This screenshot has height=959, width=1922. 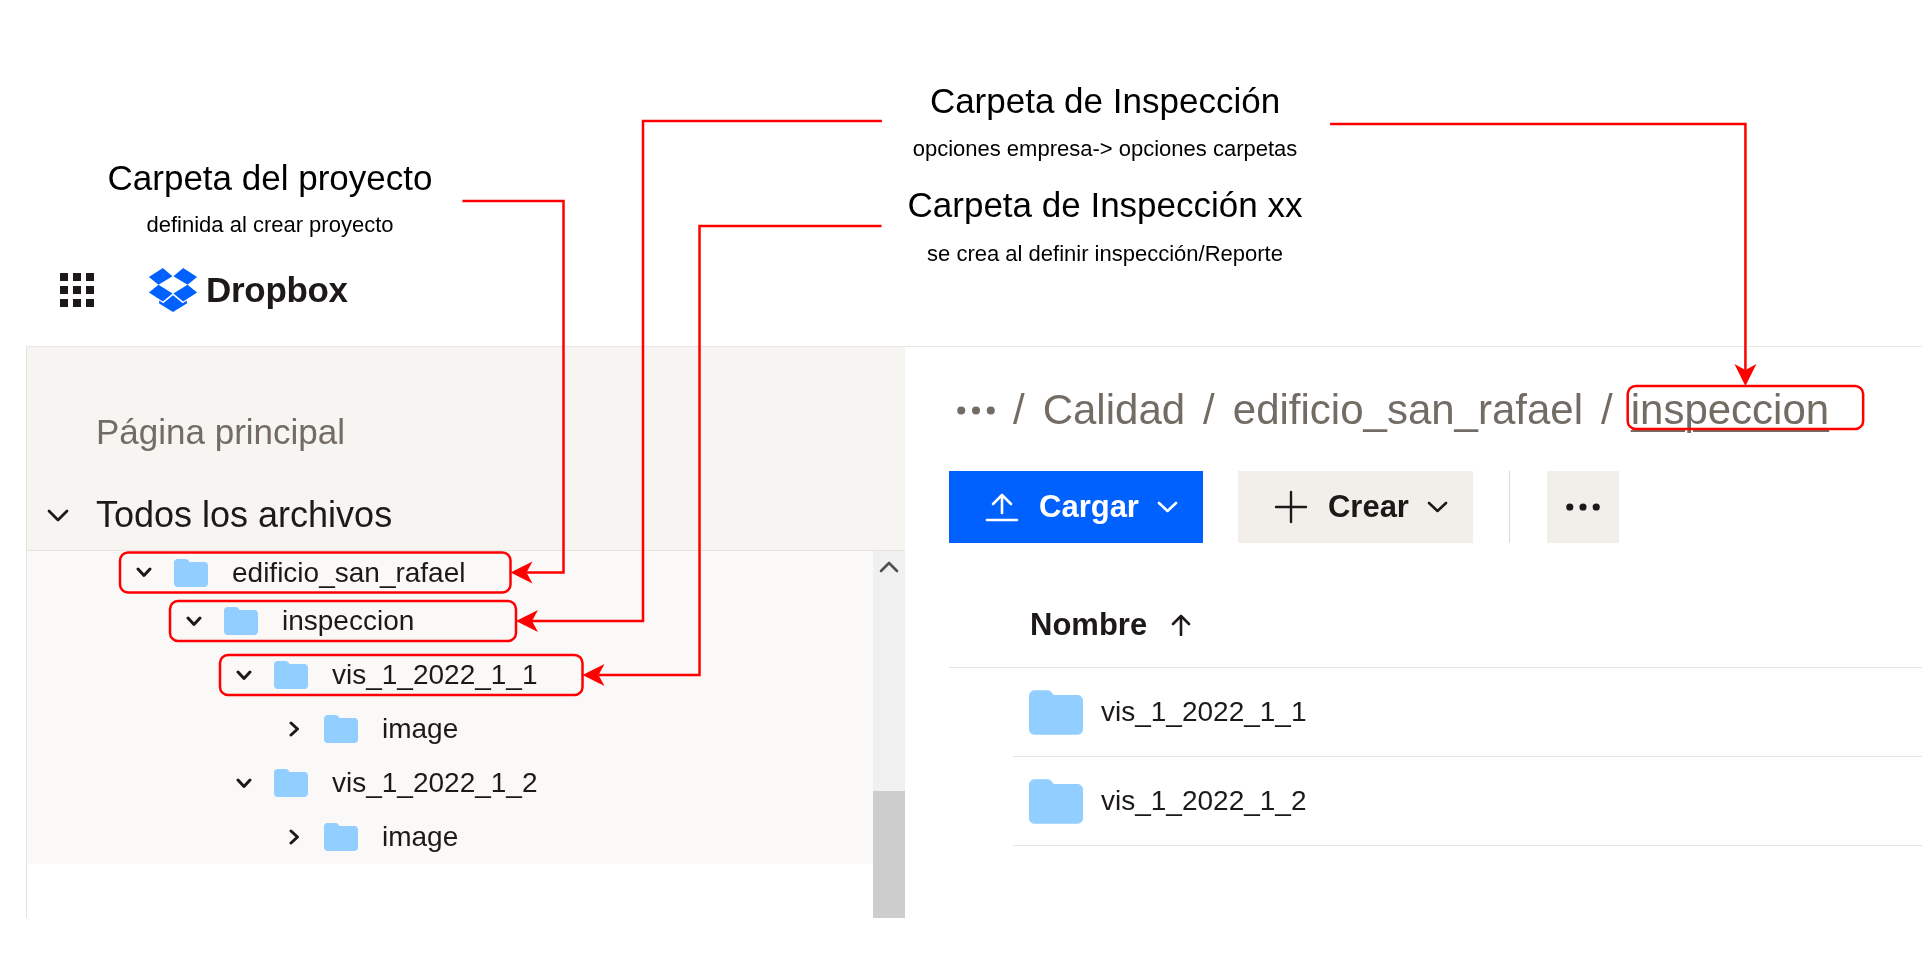 I want to click on sidebar-item: Todos los archivos, so click(x=244, y=515).